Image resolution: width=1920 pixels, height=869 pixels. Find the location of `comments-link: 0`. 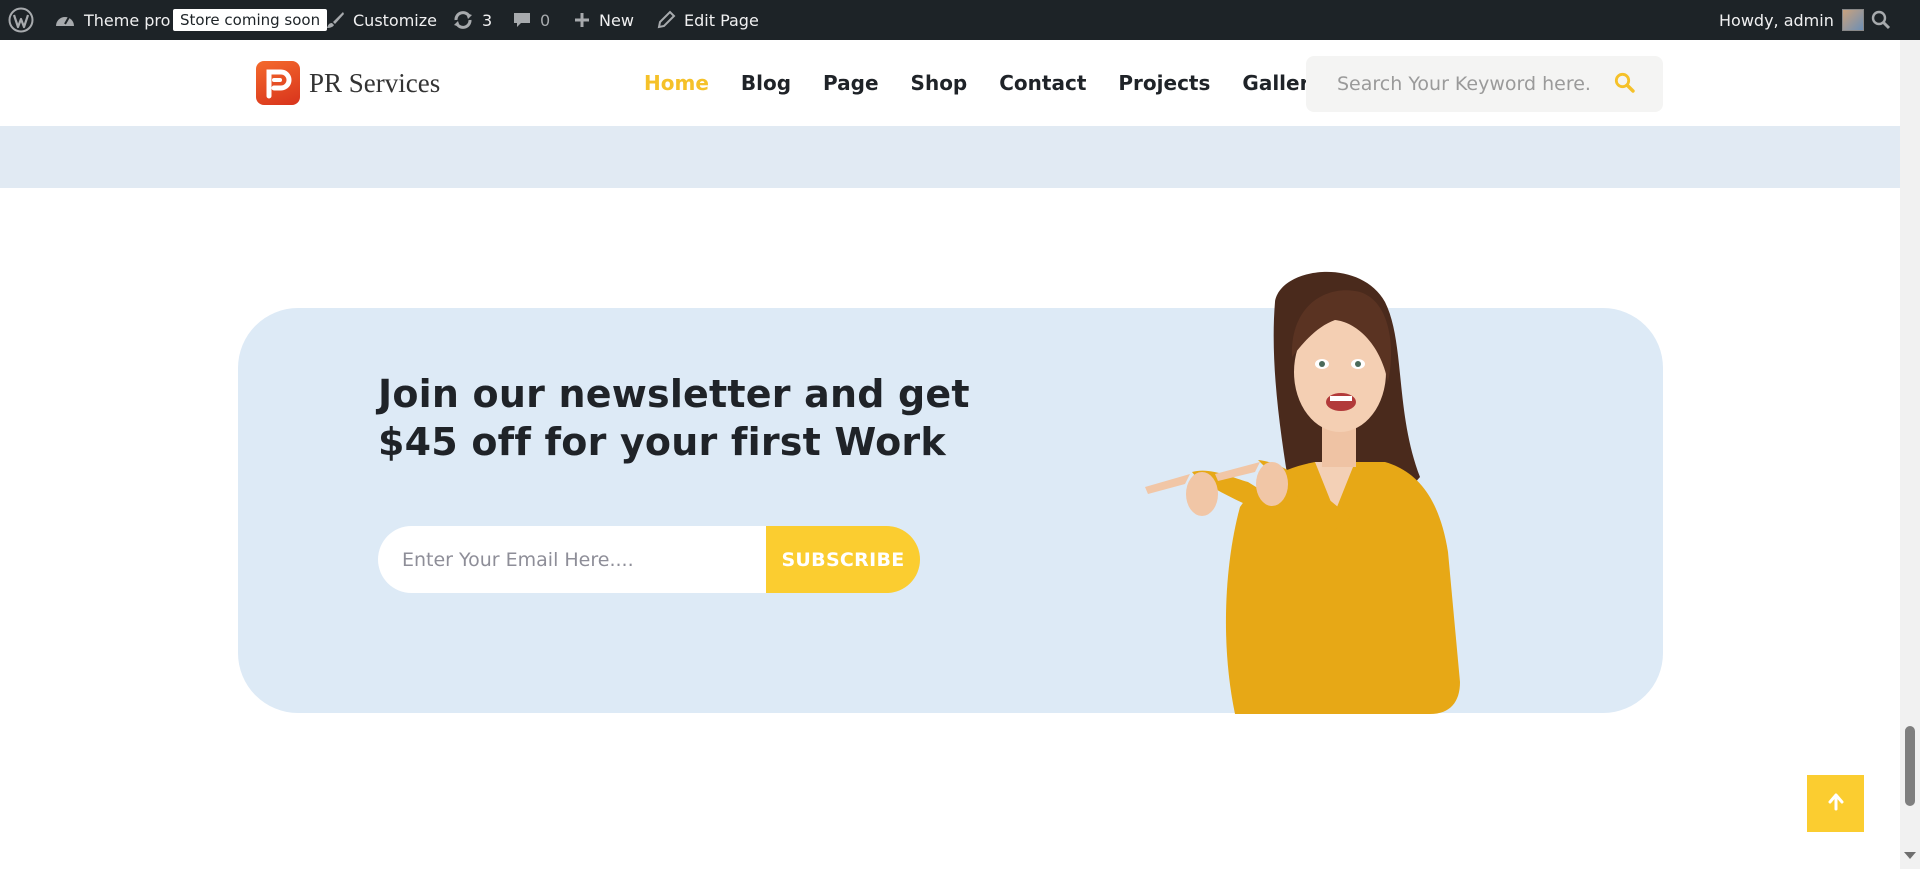

comments-link: 0 is located at coordinates (531, 20).